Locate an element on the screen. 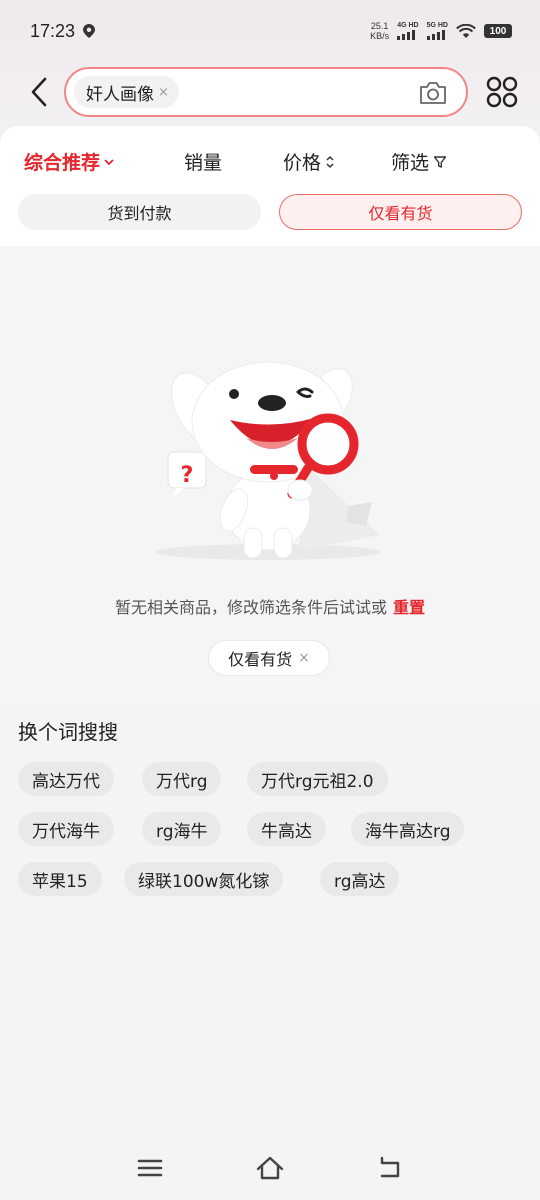 Image resolution: width=540 pixels, height=1200 pixels. search-header: 奸人画像 × is located at coordinates (270, 92).